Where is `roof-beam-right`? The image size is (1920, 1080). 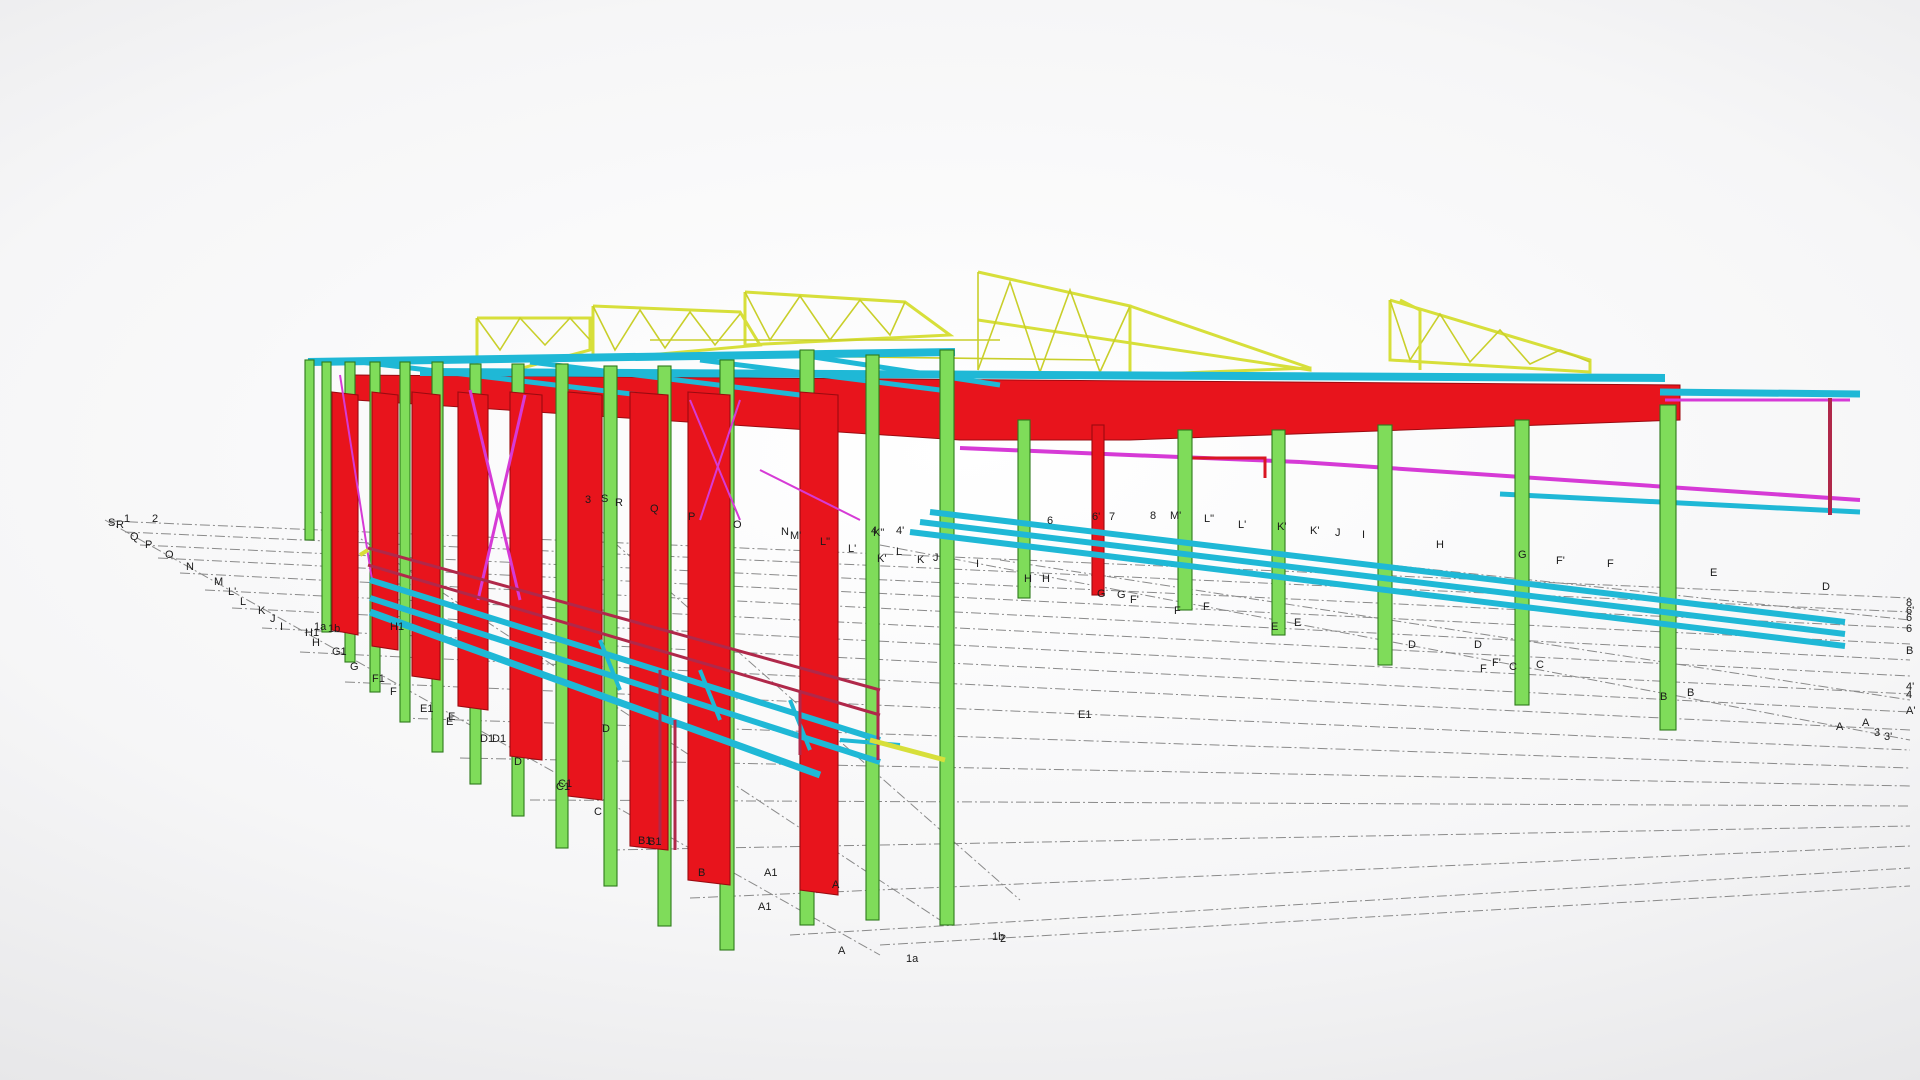
roof-beam-right is located at coordinates (1760, 393).